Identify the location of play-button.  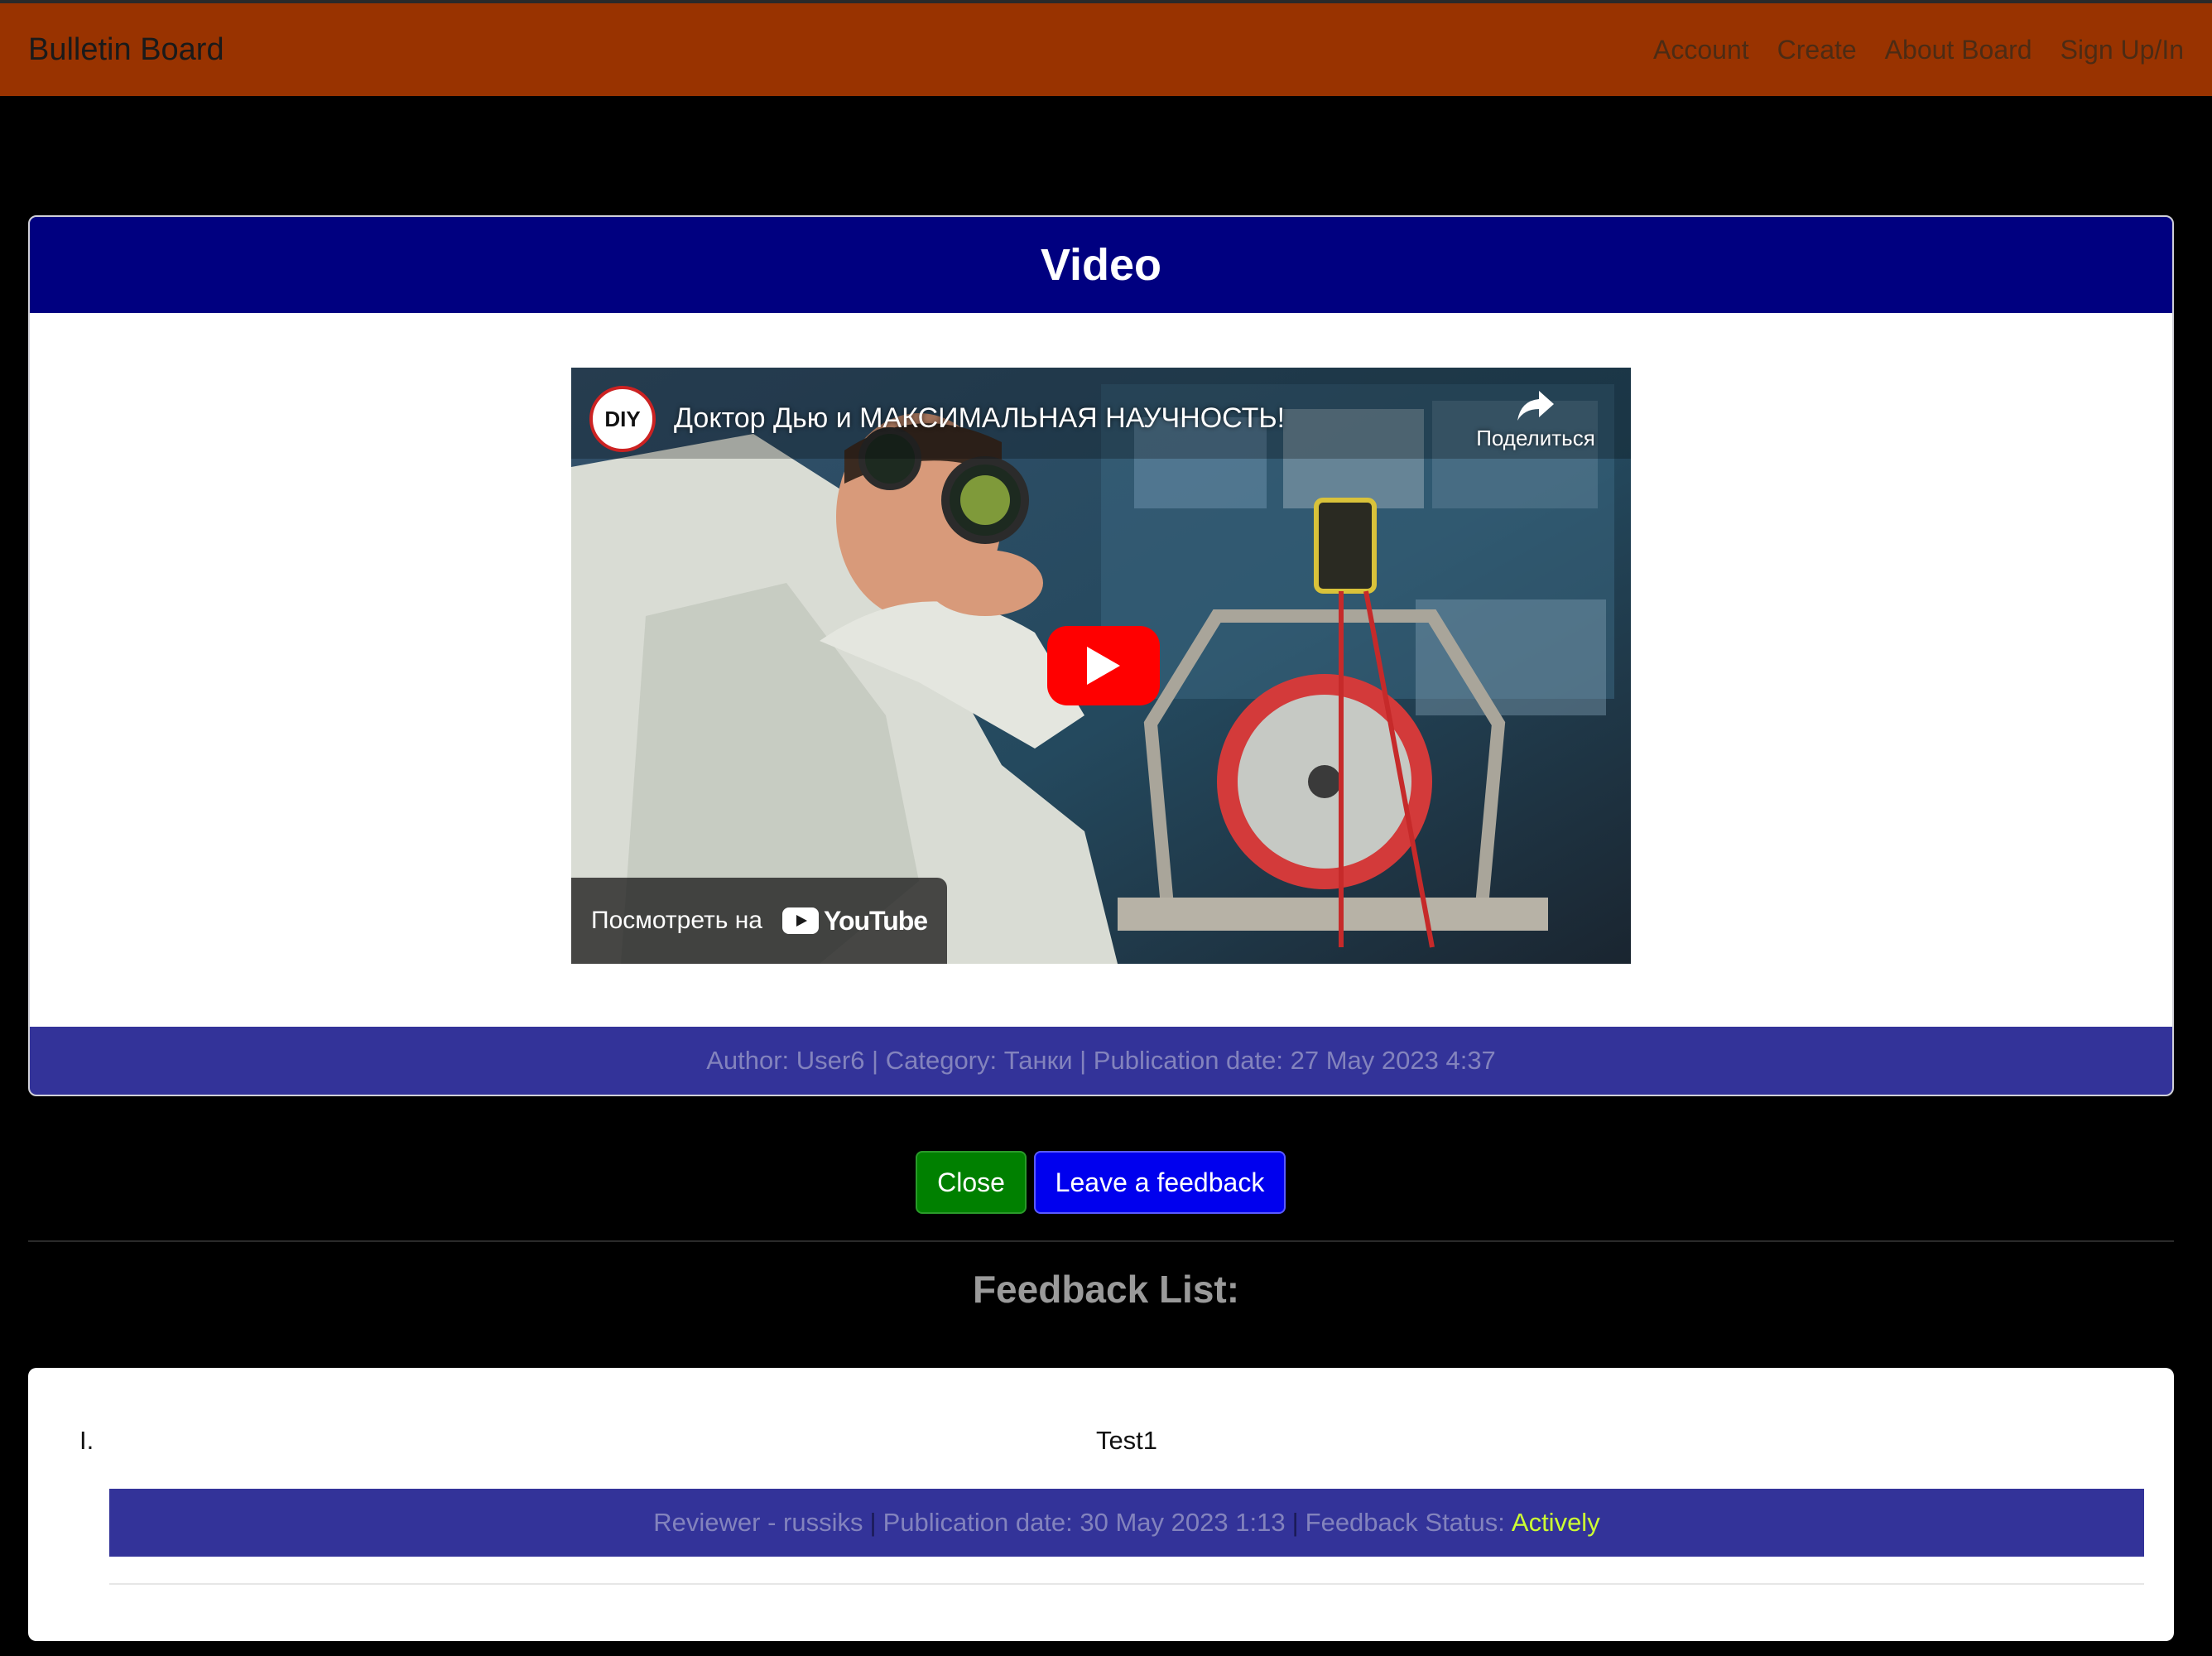
(1103, 665).